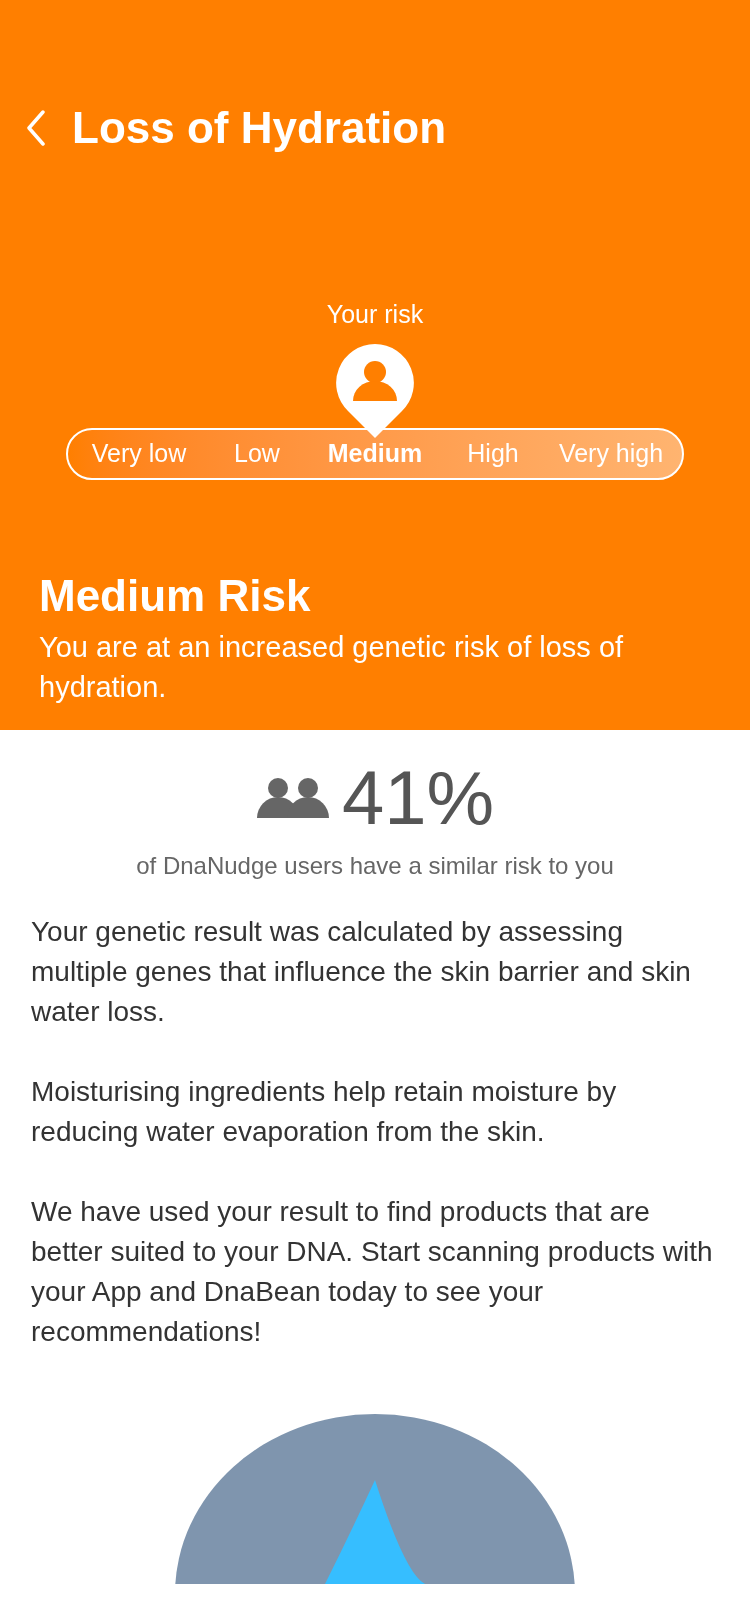 The height and width of the screenshot is (1624, 750). Describe the element at coordinates (372, 1272) in the screenshot. I see `info-paragraph: We have used your result to find products that are better suited to your DNA. Start scanning products with your App and DnaBean today to see your recommendations!` at that location.